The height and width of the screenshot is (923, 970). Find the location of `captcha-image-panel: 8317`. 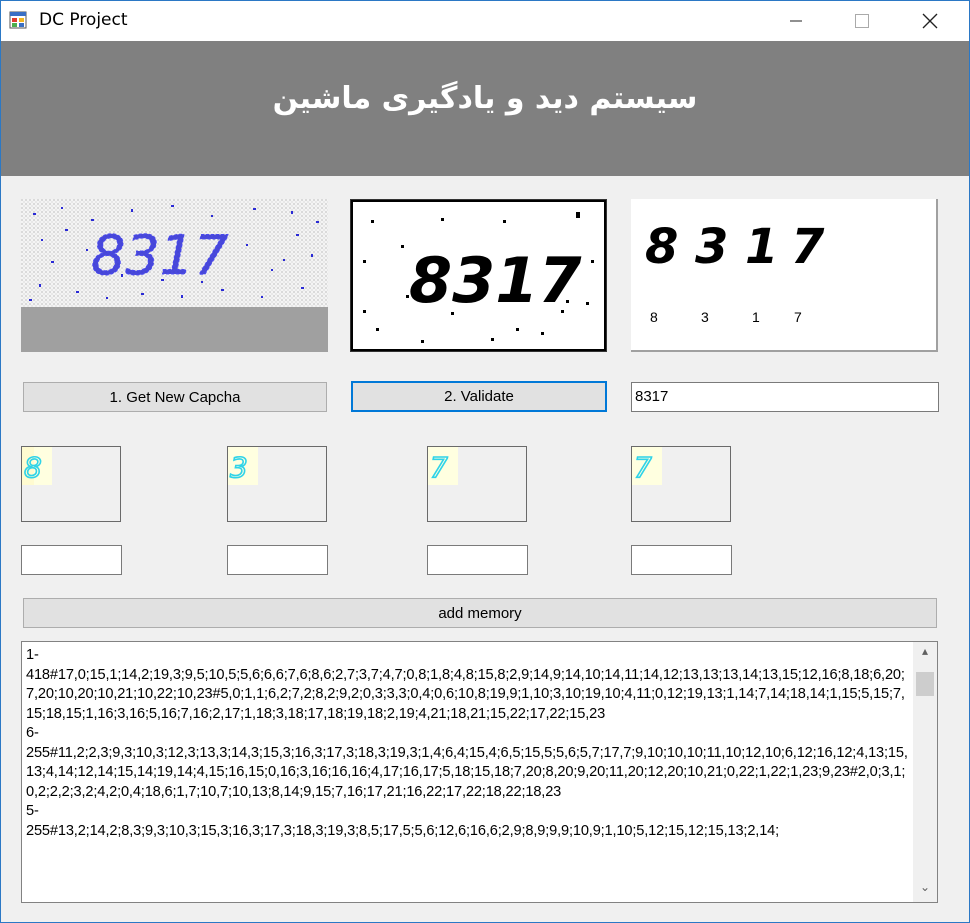

captcha-image-panel: 8317 is located at coordinates (174, 275).